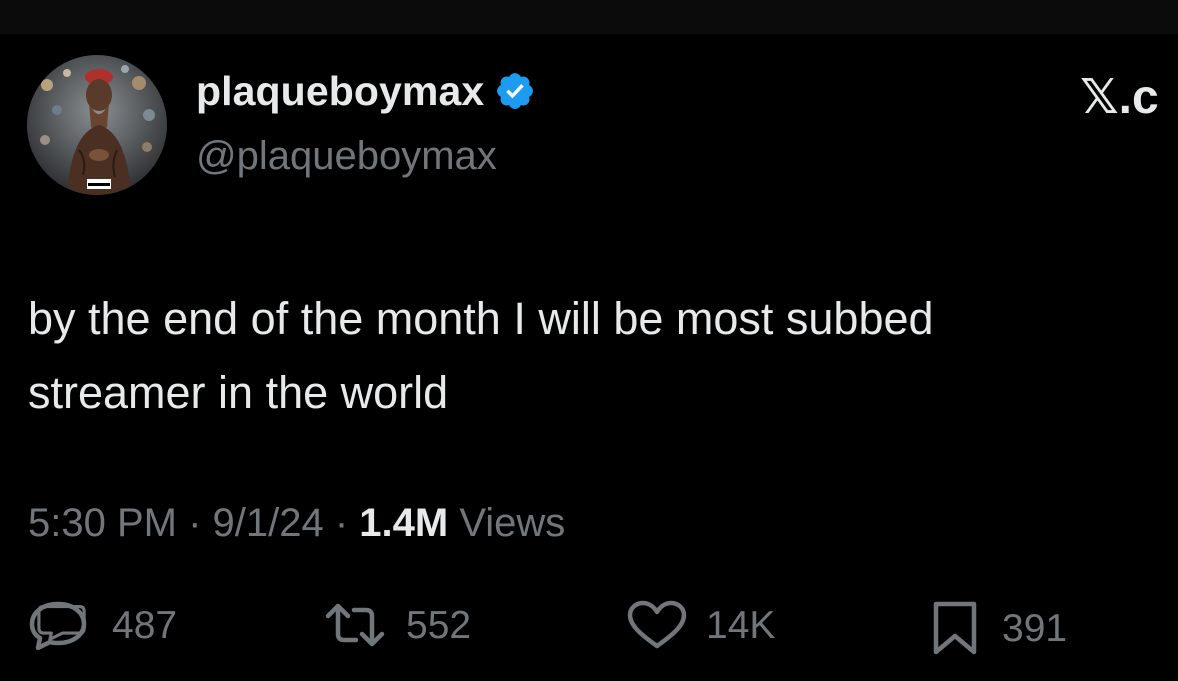 The width and height of the screenshot is (1178, 681). Describe the element at coordinates (657, 625) in the screenshot. I see `heart-icon` at that location.